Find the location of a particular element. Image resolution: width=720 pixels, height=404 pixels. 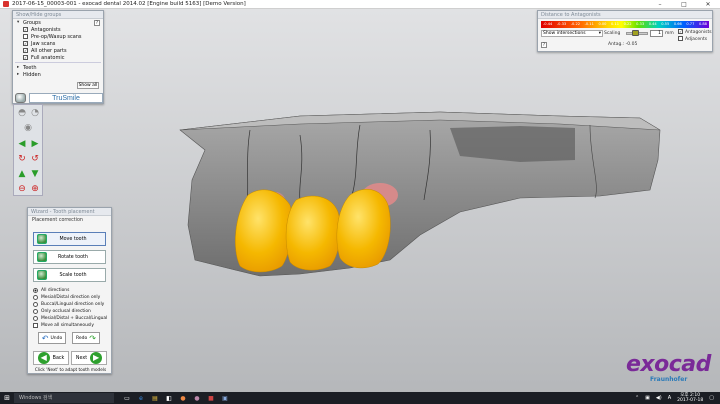

radio-label: All directions is located at coordinates (55, 290).